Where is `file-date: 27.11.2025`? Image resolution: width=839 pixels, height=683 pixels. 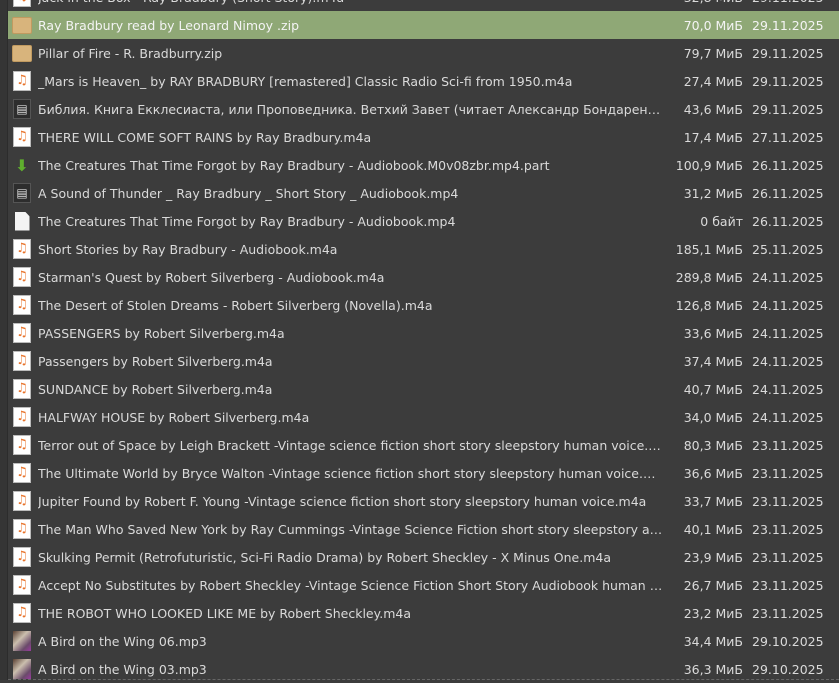
file-date: 27.11.2025 is located at coordinates (788, 137).